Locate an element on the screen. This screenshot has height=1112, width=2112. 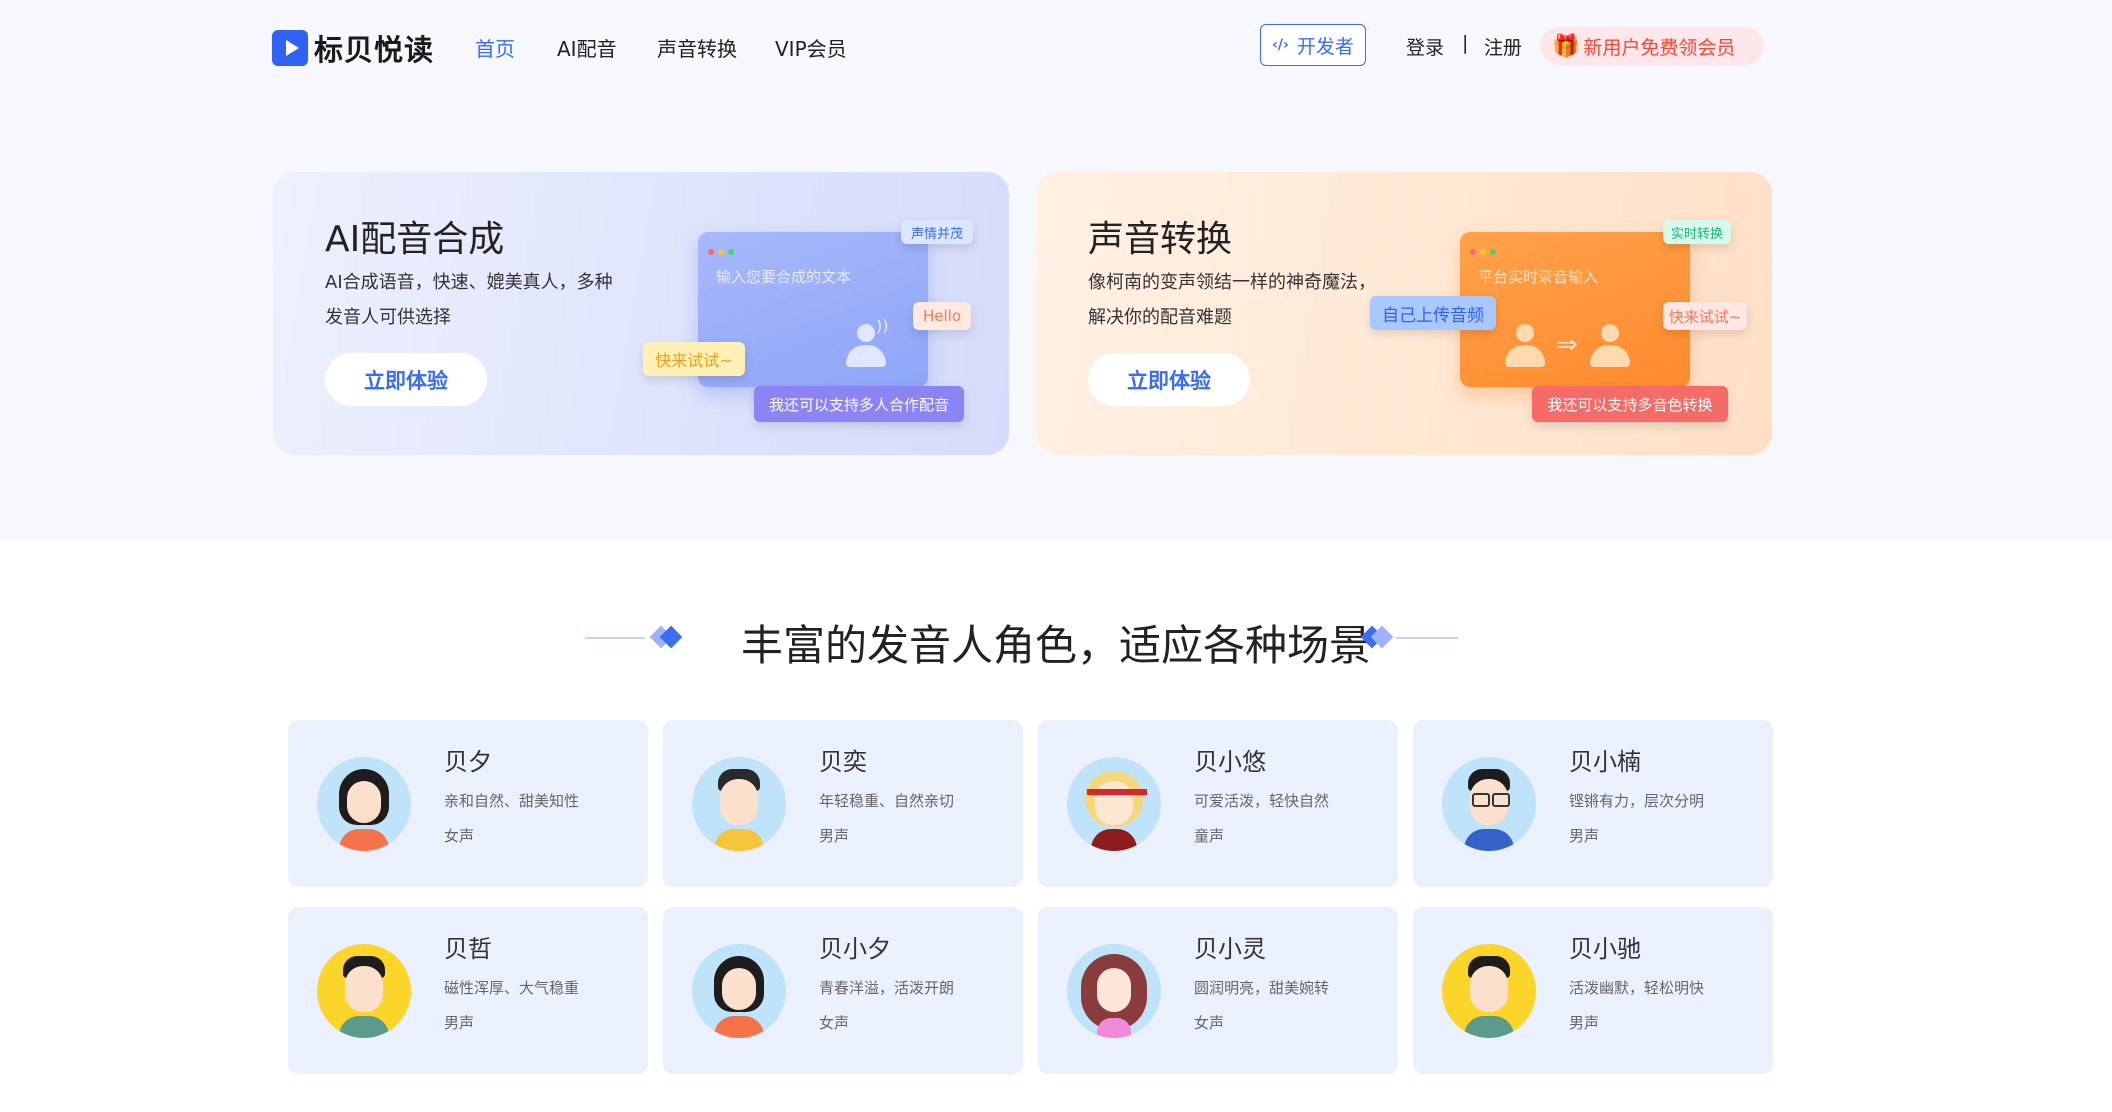
nav-voice-conversion: 声音转换 is located at coordinates (697, 47).